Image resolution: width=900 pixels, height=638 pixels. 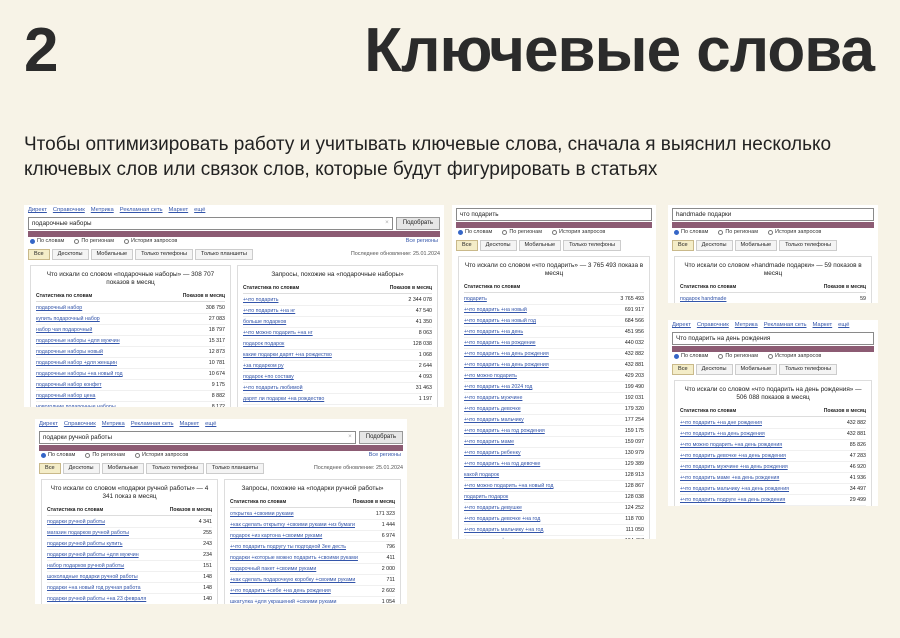 I want to click on keyword-link: больше подарков, so click(x=264, y=322).